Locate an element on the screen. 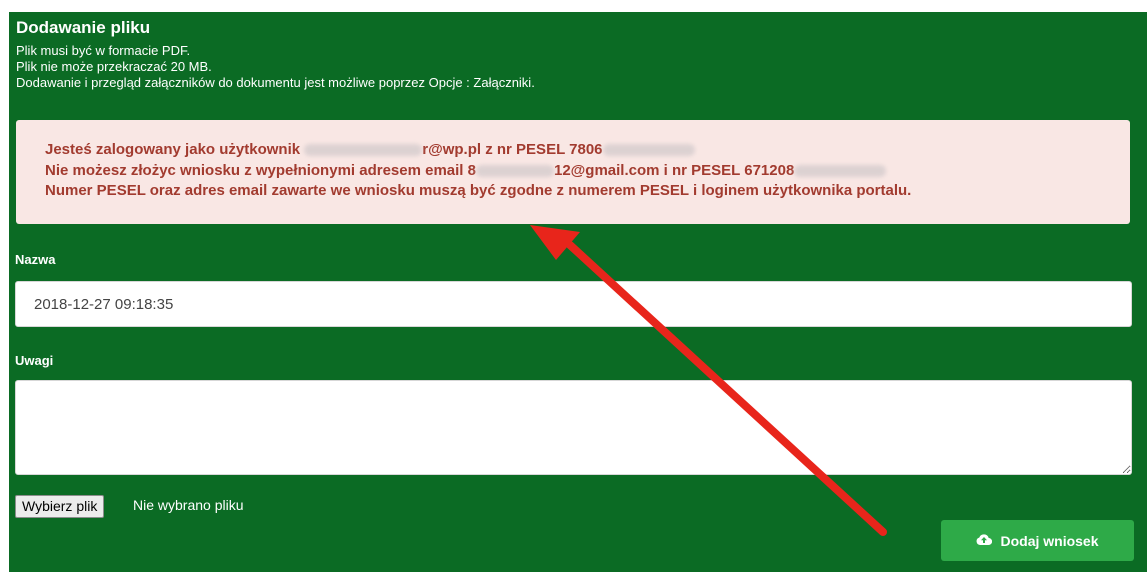 The width and height of the screenshot is (1147, 572). alert-line2-email-start: 8 is located at coordinates (471, 170).